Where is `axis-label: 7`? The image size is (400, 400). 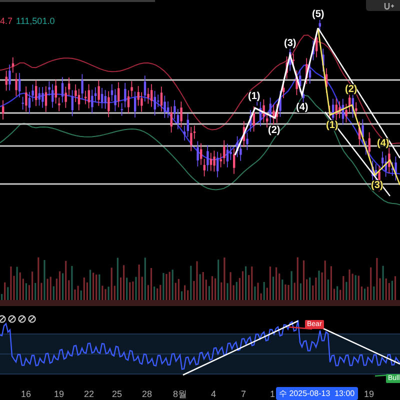
axis-label: 7 is located at coordinates (243, 394).